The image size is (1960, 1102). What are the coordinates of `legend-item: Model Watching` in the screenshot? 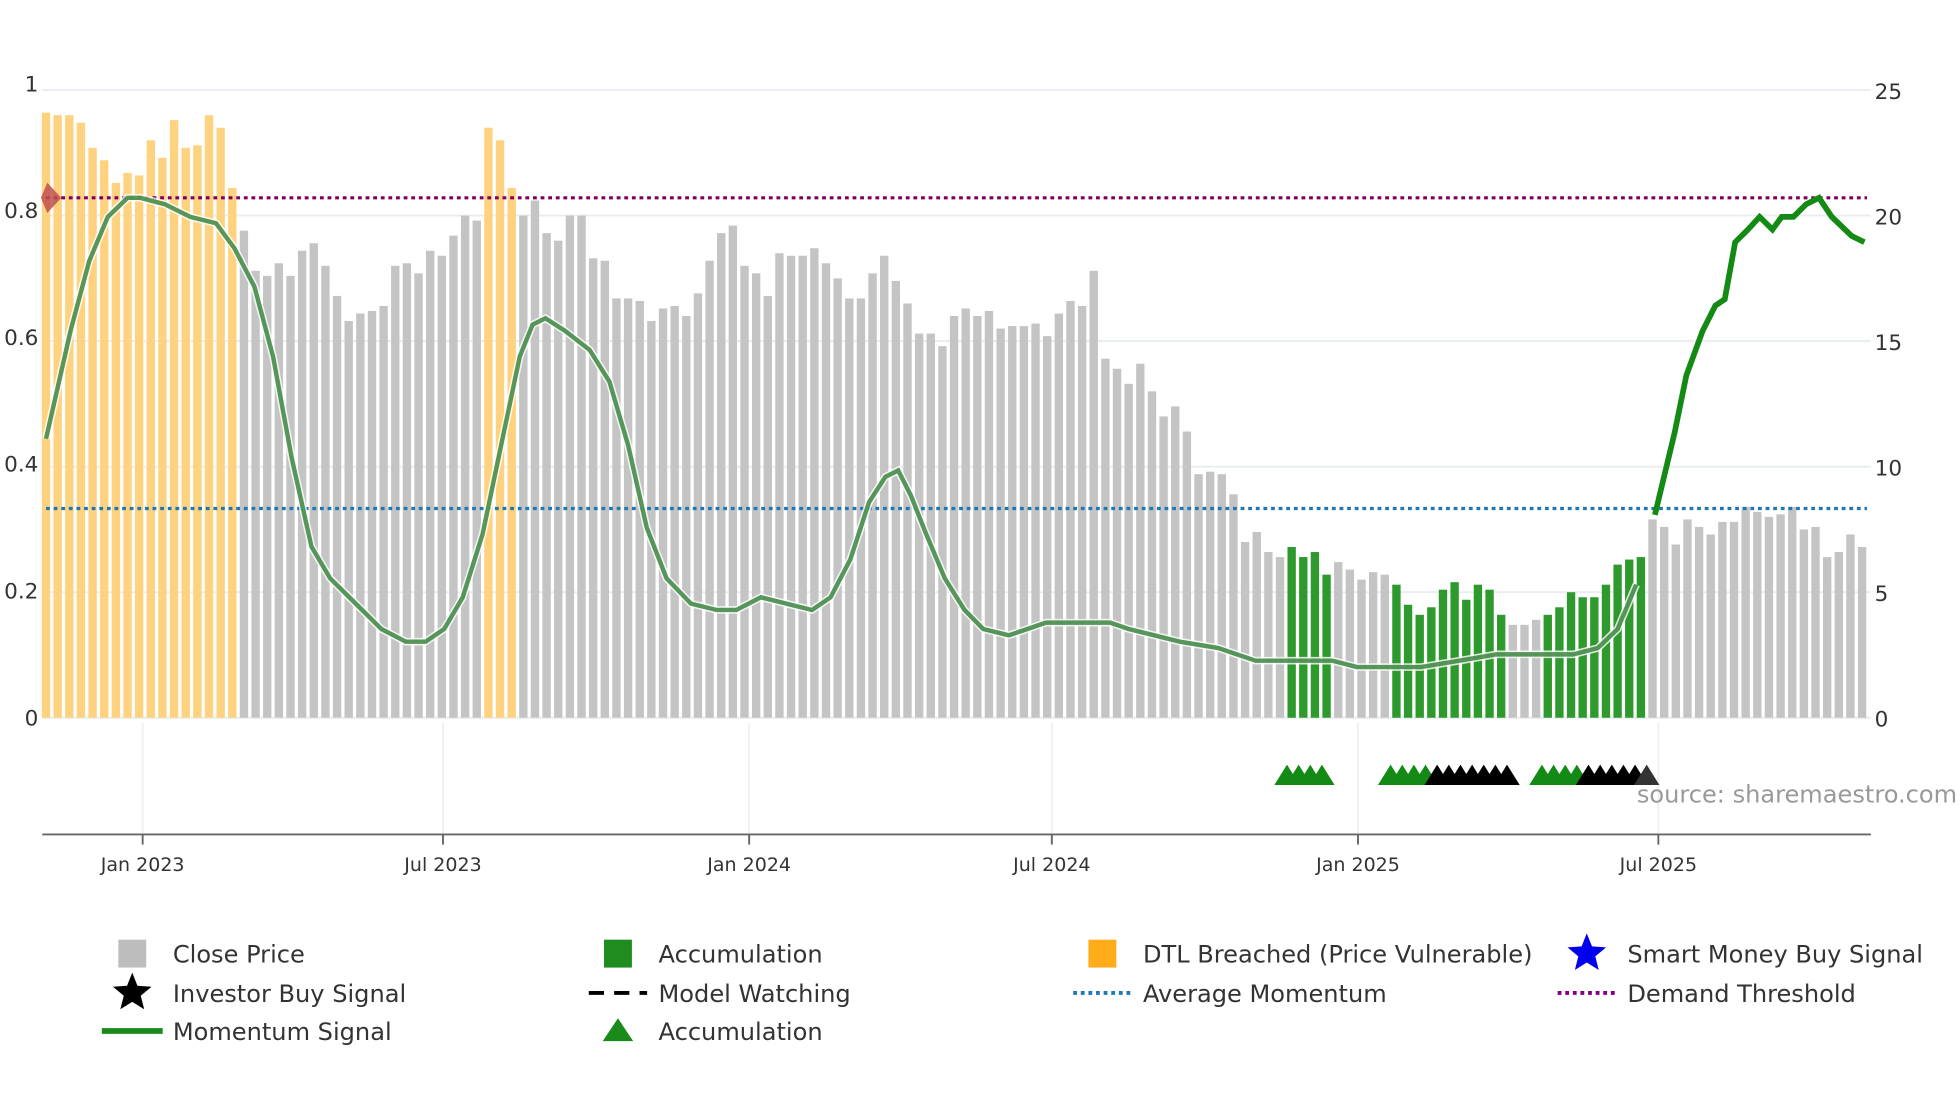 It's located at (719, 994).